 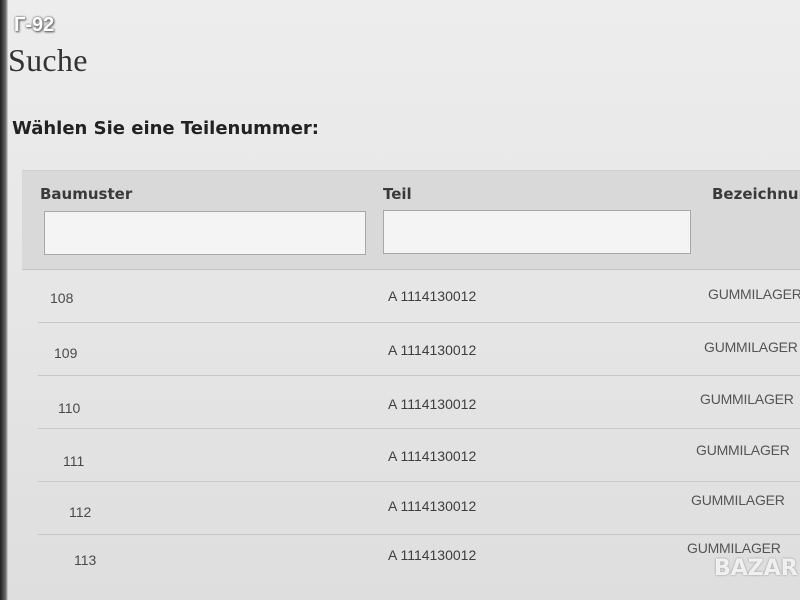 What do you see at coordinates (756, 194) in the screenshot?
I see `column-header-bezeichnung: Bezeichnun` at bounding box center [756, 194].